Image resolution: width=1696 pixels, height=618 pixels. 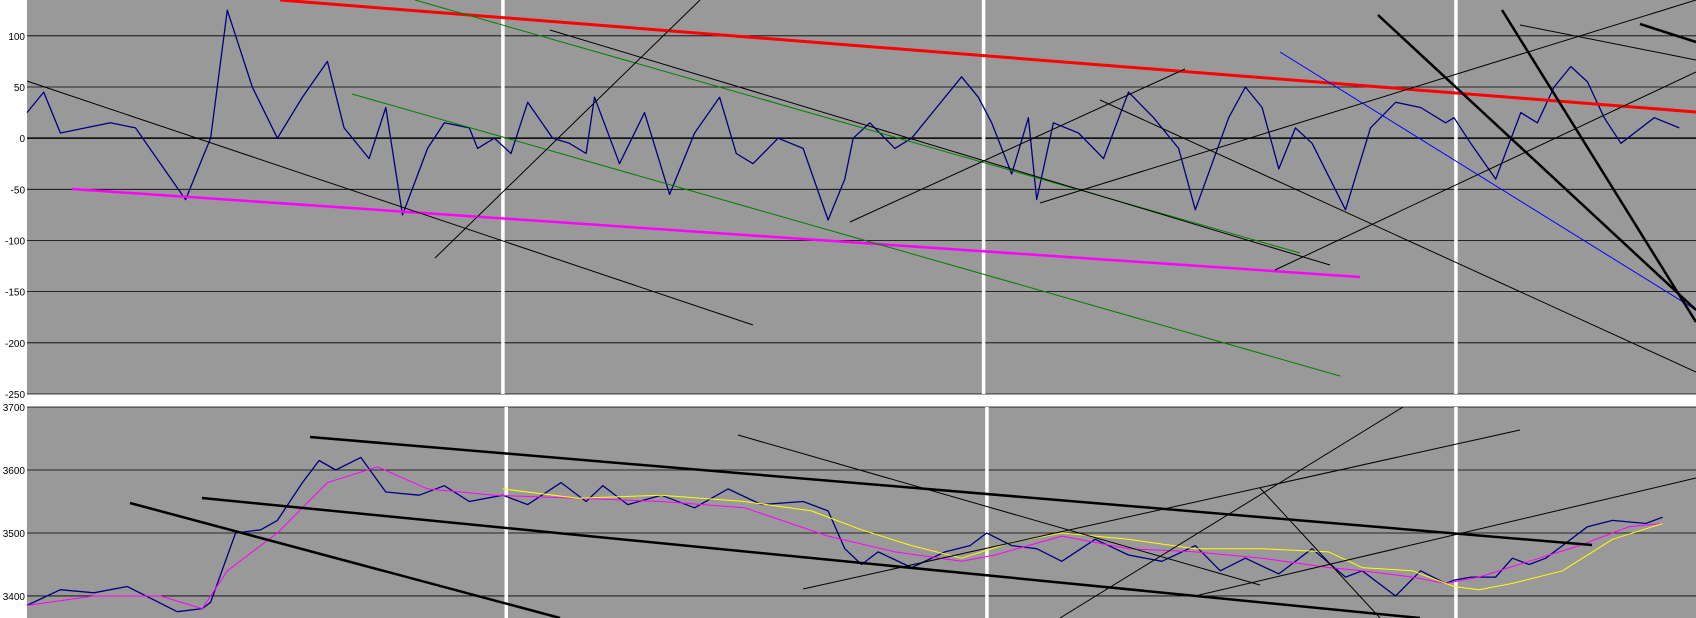 What do you see at coordinates (14, 534) in the screenshot?
I see `y-tick-label: 3500` at bounding box center [14, 534].